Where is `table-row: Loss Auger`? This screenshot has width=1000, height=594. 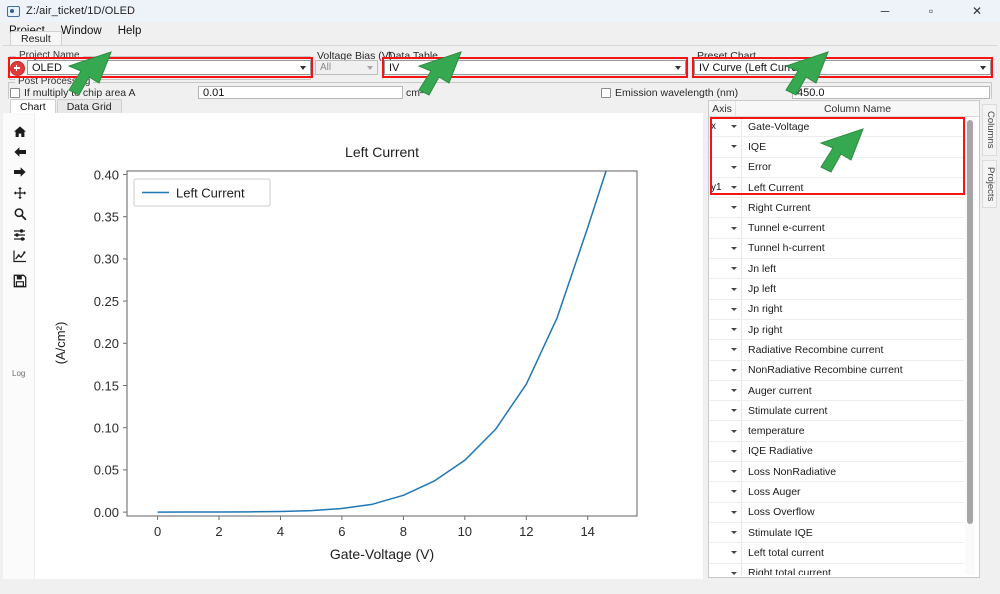 table-row: Loss Auger is located at coordinates (836, 492).